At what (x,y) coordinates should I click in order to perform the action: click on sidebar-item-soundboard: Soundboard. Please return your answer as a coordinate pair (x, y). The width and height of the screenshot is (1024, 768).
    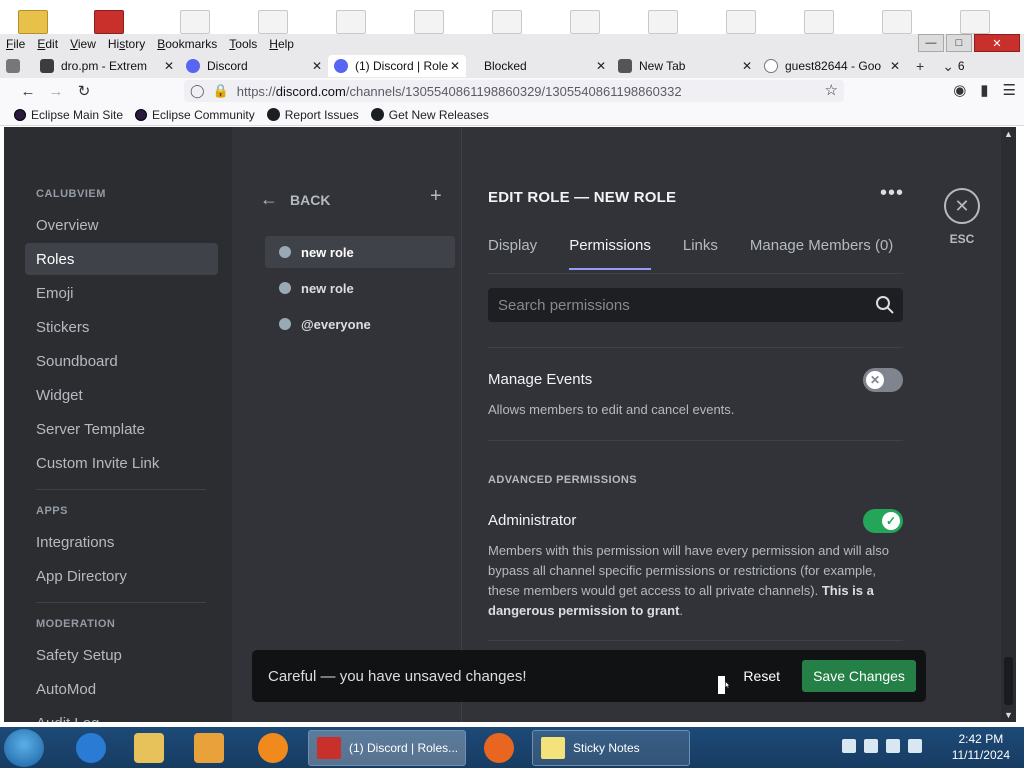
    Looking at the image, I should click on (121, 361).